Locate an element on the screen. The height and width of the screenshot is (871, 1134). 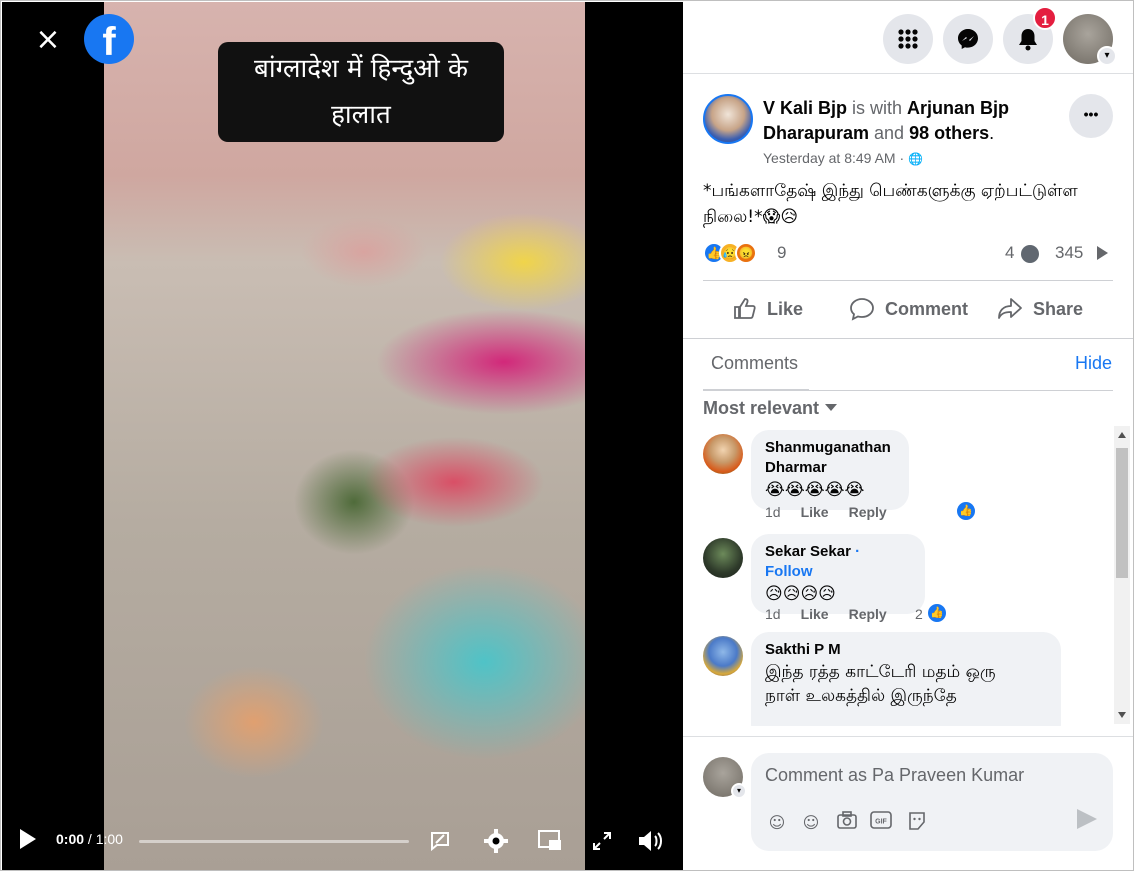
sort-comments-dropdown: Most relevant is located at coordinates (770, 408).